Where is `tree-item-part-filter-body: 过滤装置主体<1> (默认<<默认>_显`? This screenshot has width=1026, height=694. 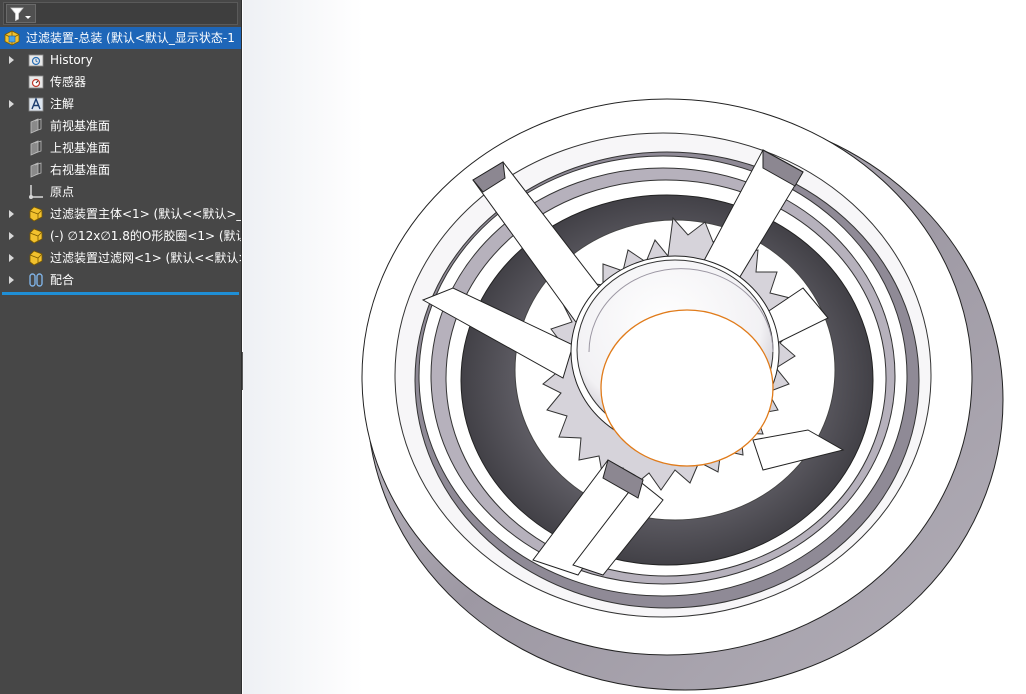 tree-item-part-filter-body: 过滤装置主体<1> (默认<<默认>_显 is located at coordinates (120, 214).